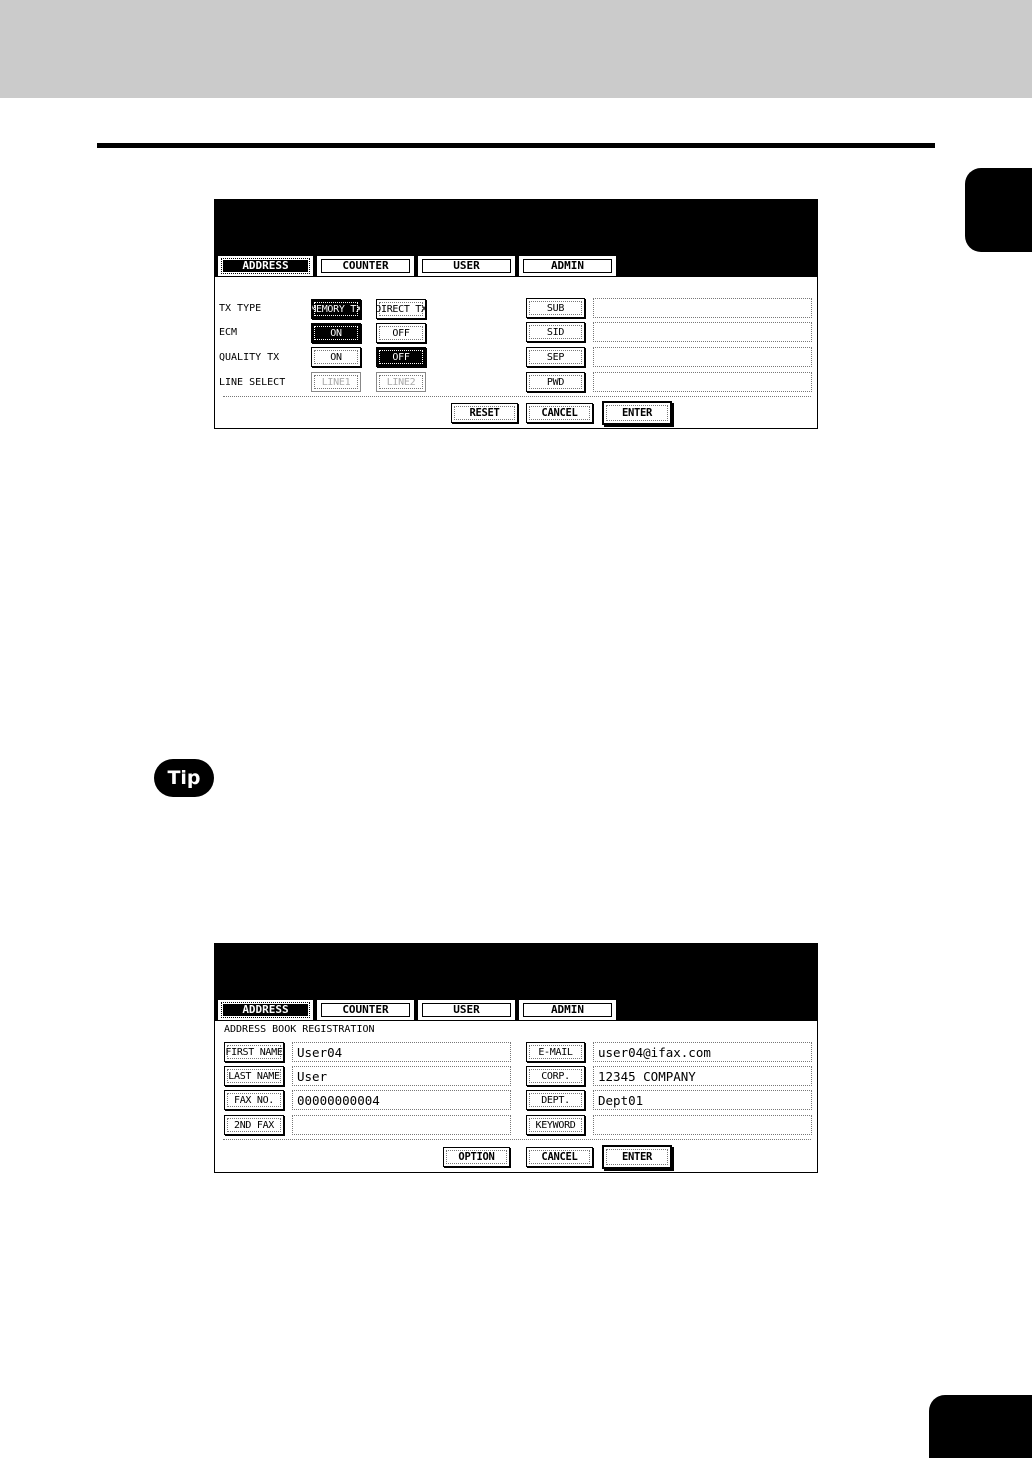 The width and height of the screenshot is (1032, 1458). What do you see at coordinates (336, 333) in the screenshot?
I see `ecm-on-button: ON` at bounding box center [336, 333].